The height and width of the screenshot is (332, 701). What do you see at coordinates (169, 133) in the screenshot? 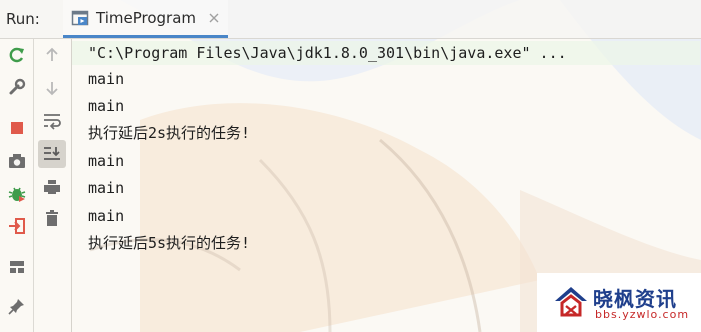
I see `console-line: 执行延后2s执行的任务!` at bounding box center [169, 133].